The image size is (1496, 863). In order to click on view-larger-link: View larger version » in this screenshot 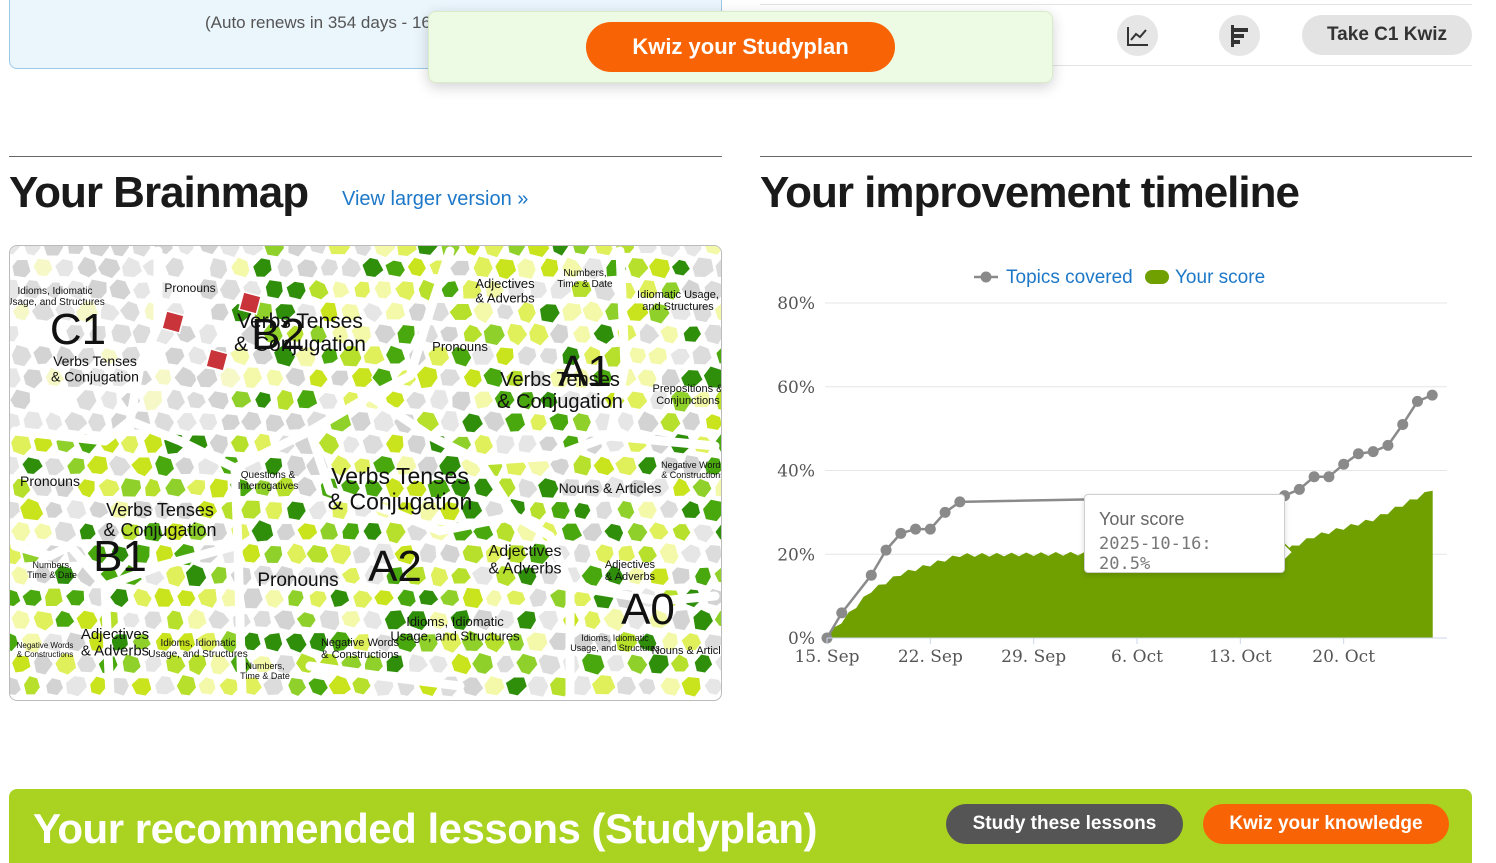, I will do `click(435, 199)`.